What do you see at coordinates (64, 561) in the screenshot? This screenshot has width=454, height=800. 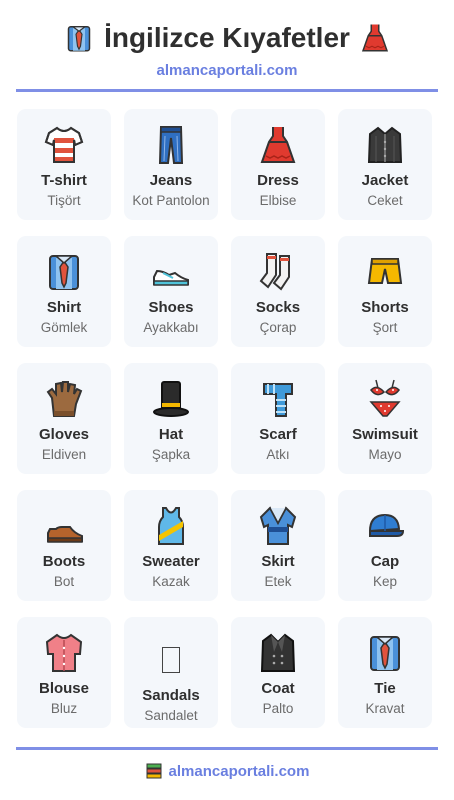 I see `card-english: Boots` at bounding box center [64, 561].